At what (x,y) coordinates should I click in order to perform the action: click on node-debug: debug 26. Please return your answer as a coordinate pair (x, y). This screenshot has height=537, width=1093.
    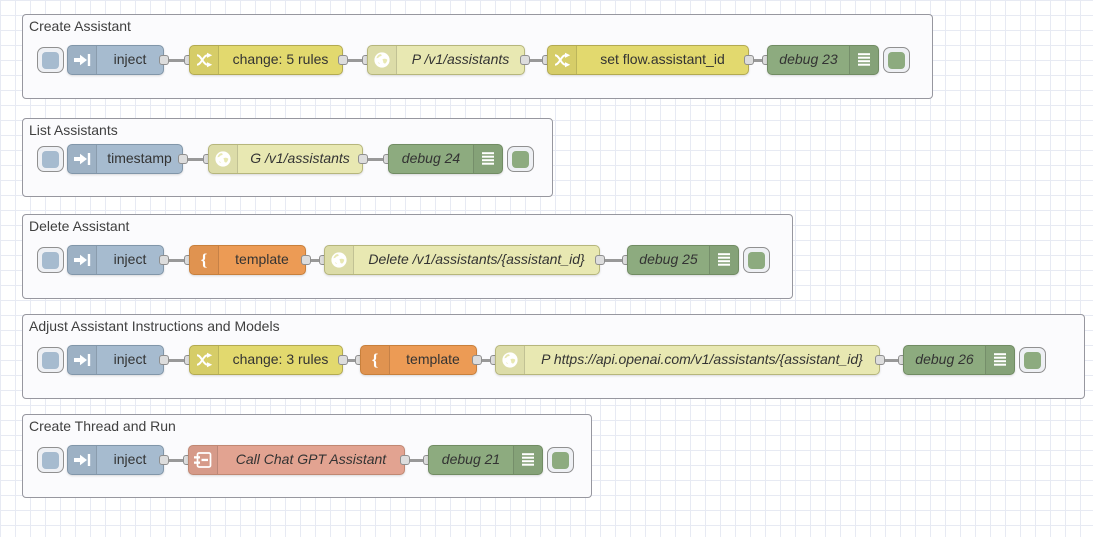
    Looking at the image, I should click on (959, 360).